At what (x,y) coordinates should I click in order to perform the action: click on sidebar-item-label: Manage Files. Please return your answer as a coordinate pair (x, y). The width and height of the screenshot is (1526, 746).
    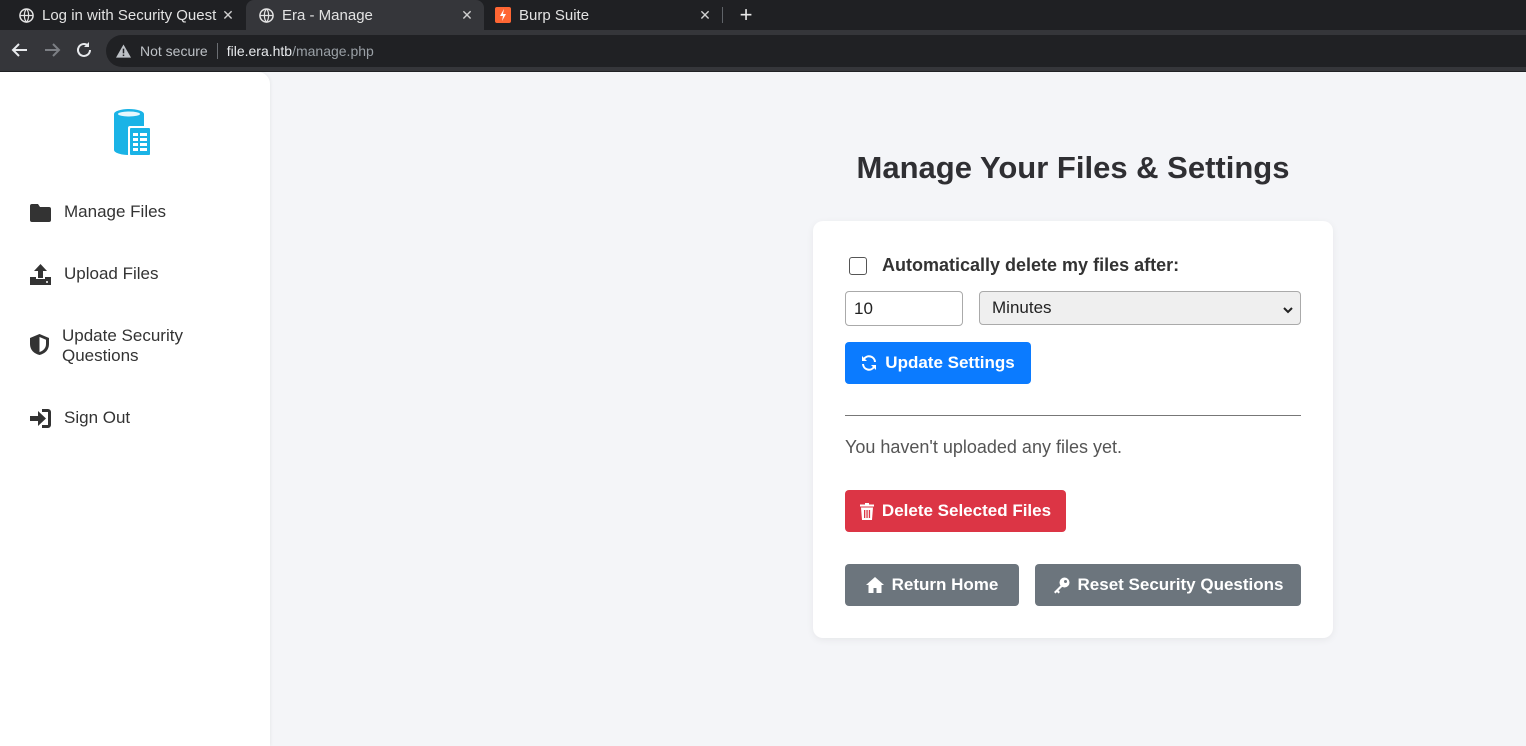
    Looking at the image, I should click on (115, 211).